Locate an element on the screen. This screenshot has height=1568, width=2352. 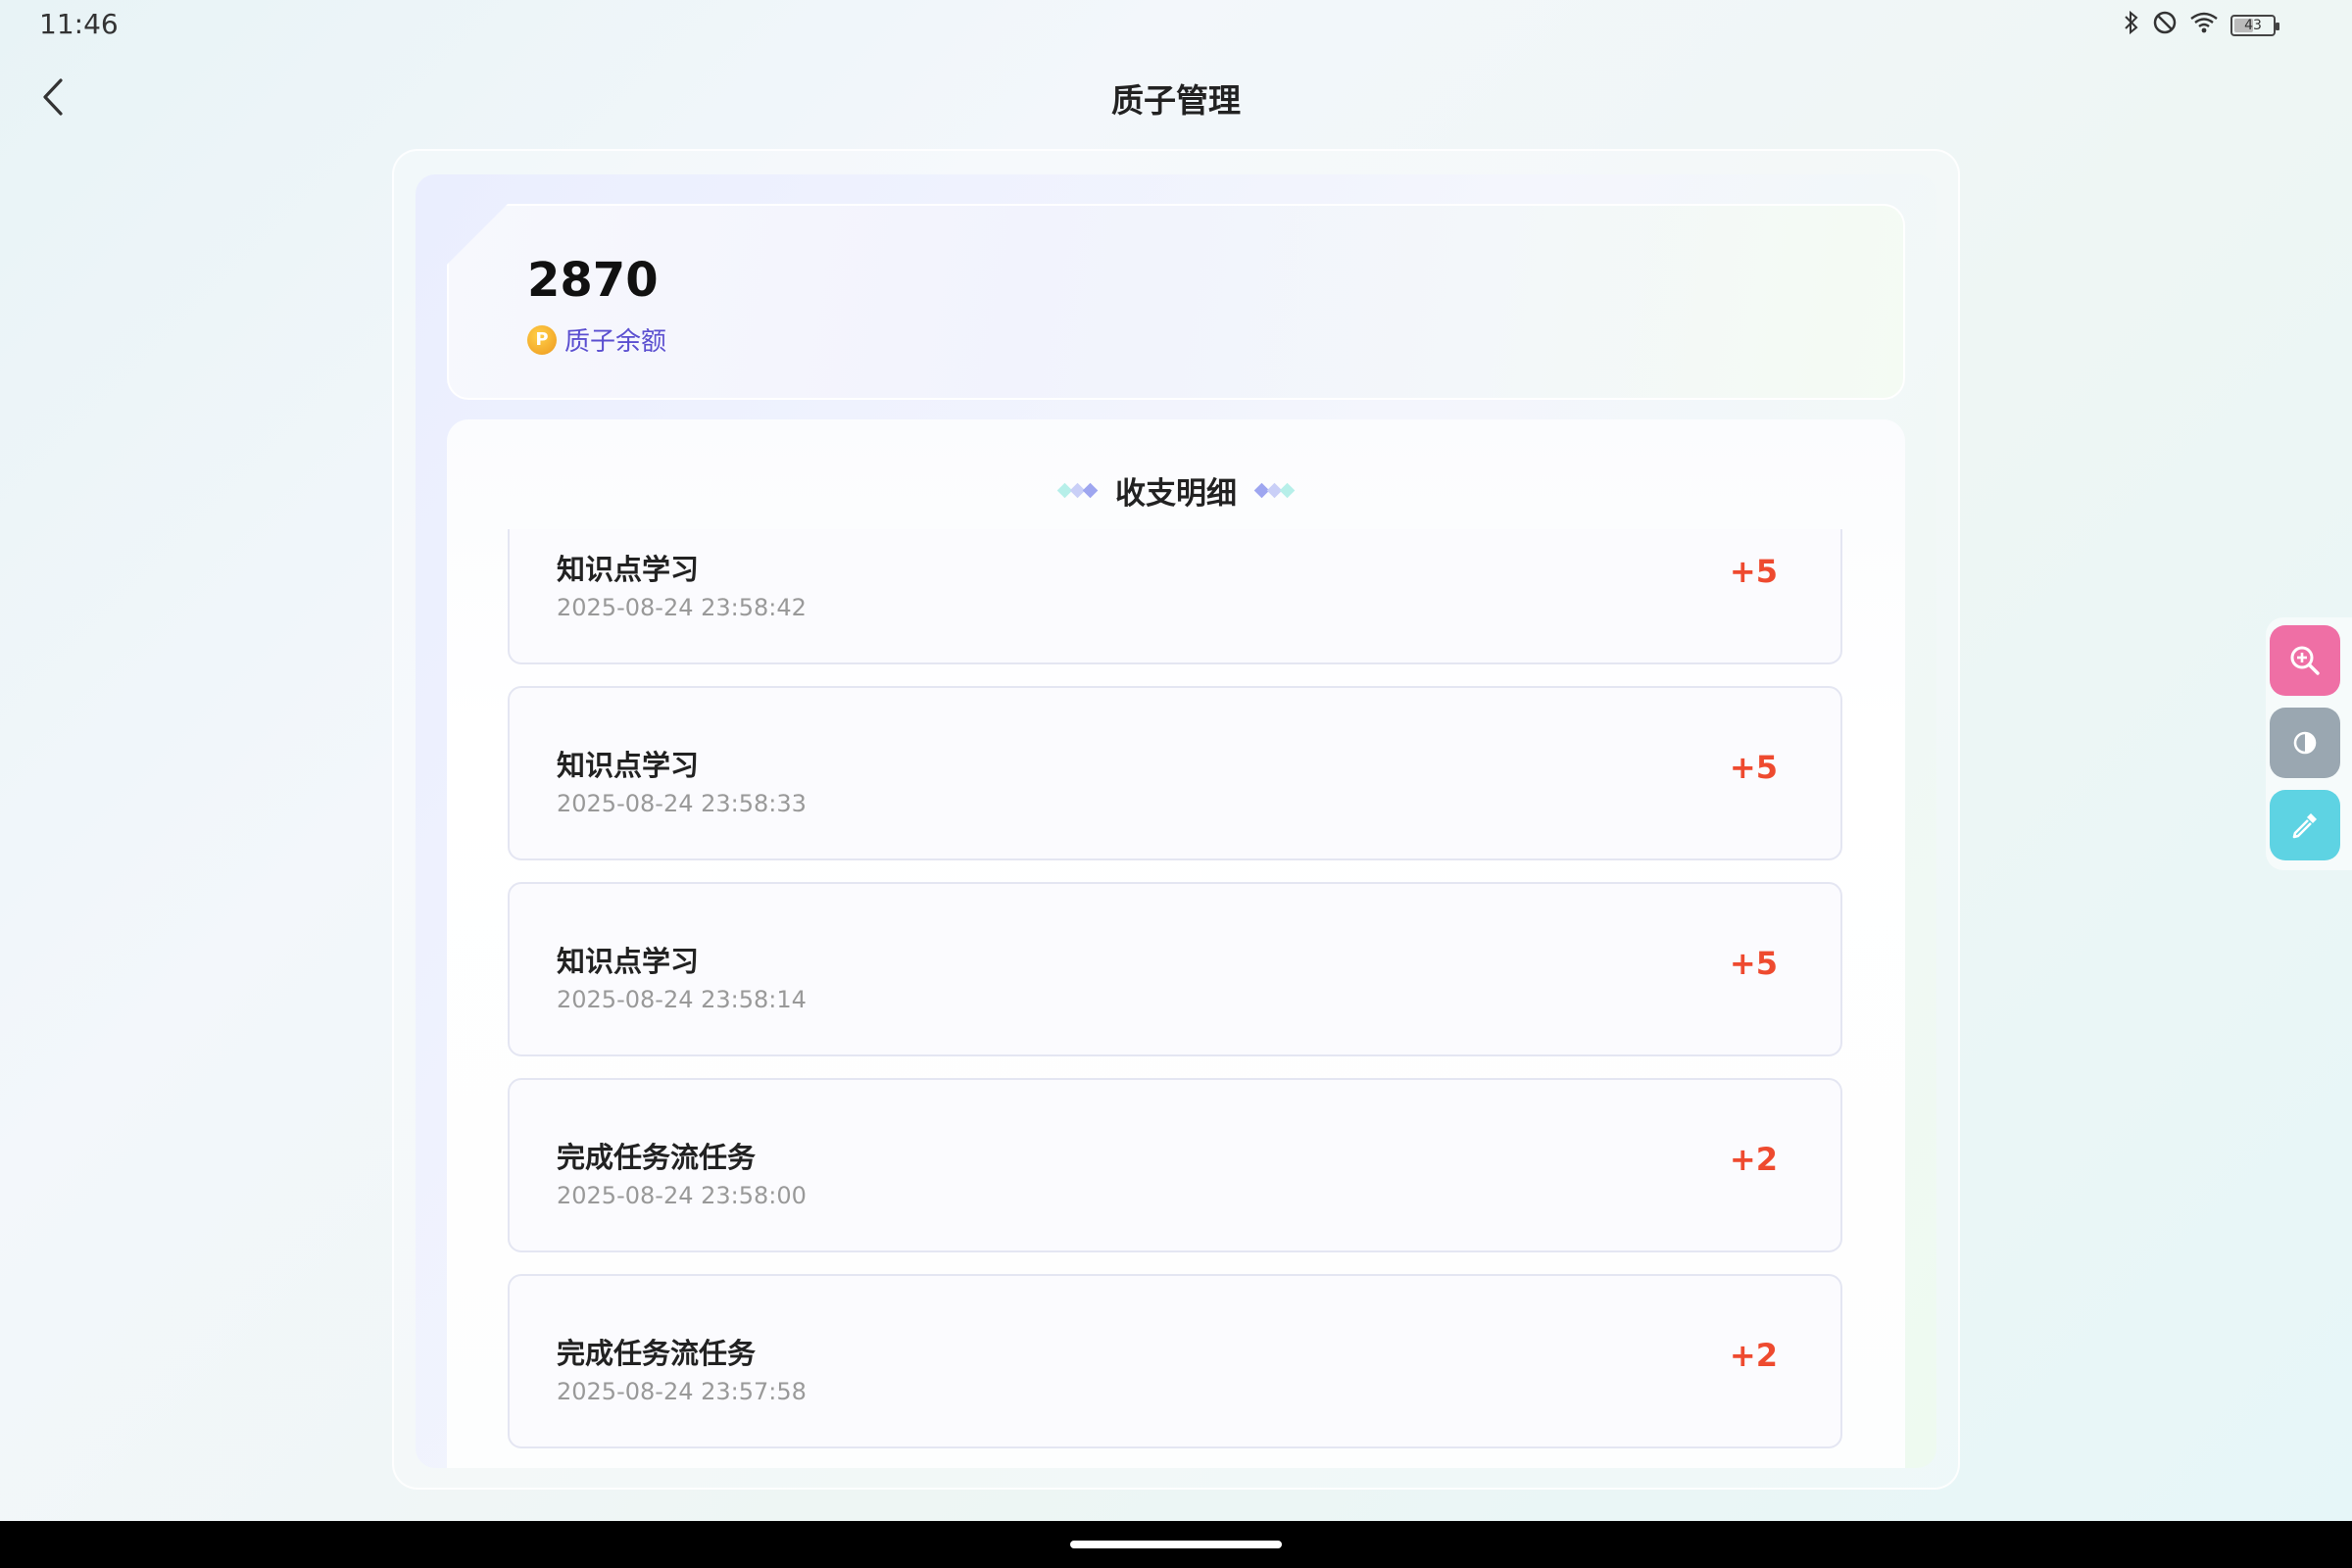
balance-label: 质子余额 is located at coordinates (615, 342).